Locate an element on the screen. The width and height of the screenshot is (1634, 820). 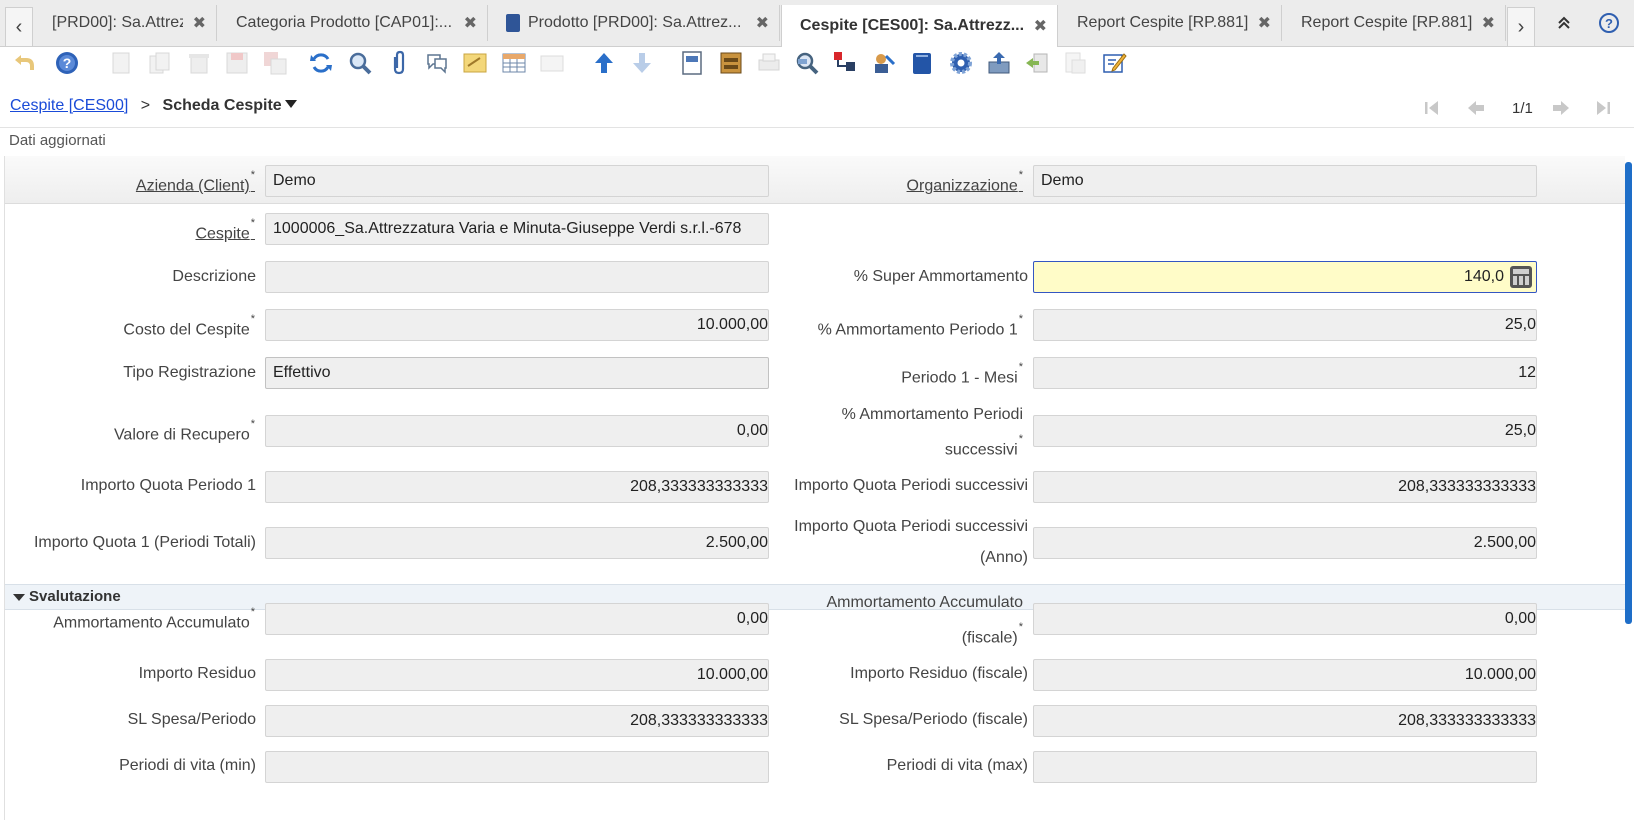
client-field: Demo is located at coordinates (517, 181).